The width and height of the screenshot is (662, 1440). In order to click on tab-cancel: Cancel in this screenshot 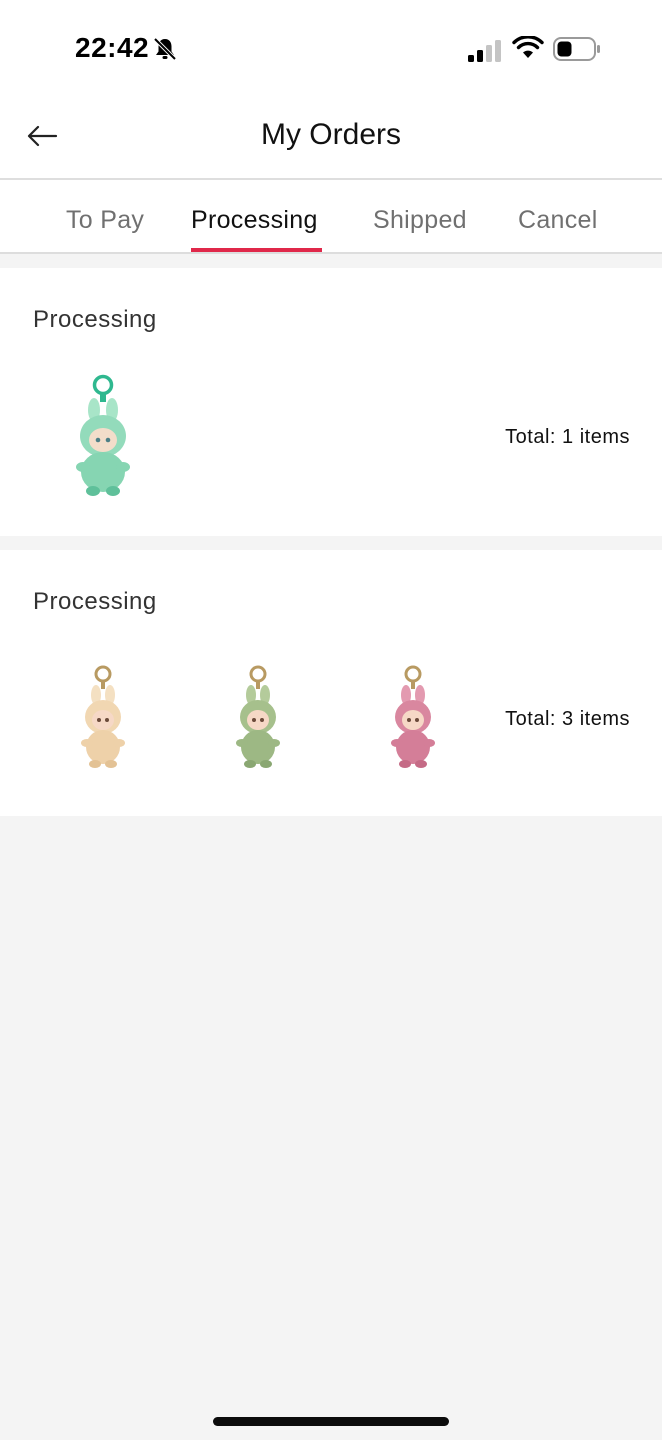, I will do `click(558, 220)`.